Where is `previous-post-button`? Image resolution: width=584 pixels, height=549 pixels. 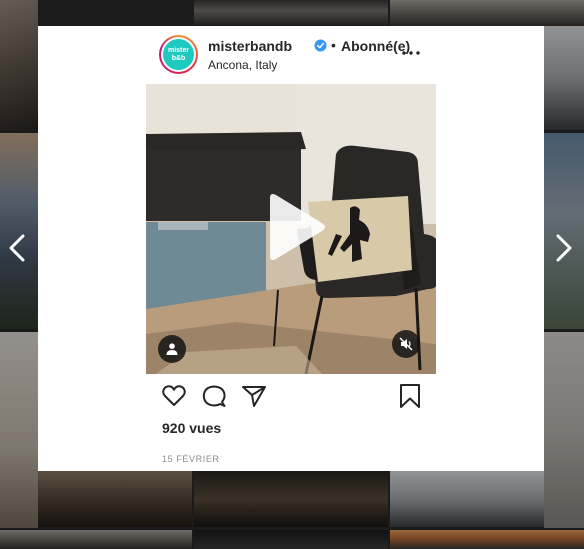
previous-post-button is located at coordinates (17, 248).